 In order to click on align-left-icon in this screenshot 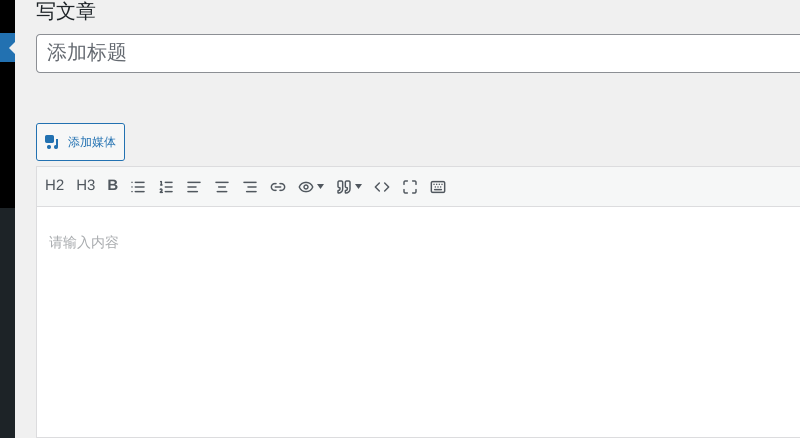, I will do `click(194, 186)`.